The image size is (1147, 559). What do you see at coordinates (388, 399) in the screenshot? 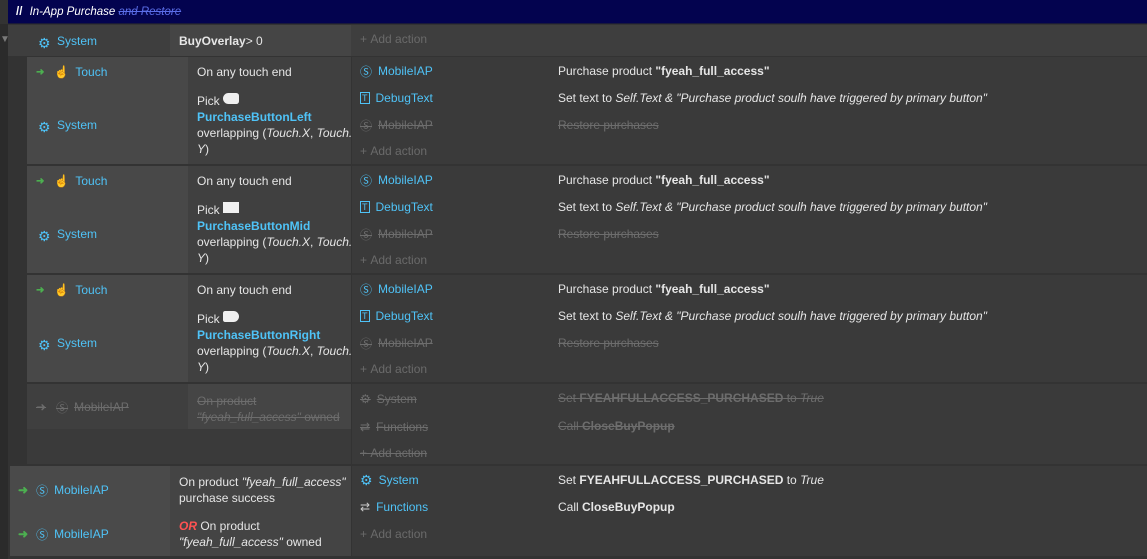
I see `disabled-action-system: ⚙ System` at bounding box center [388, 399].